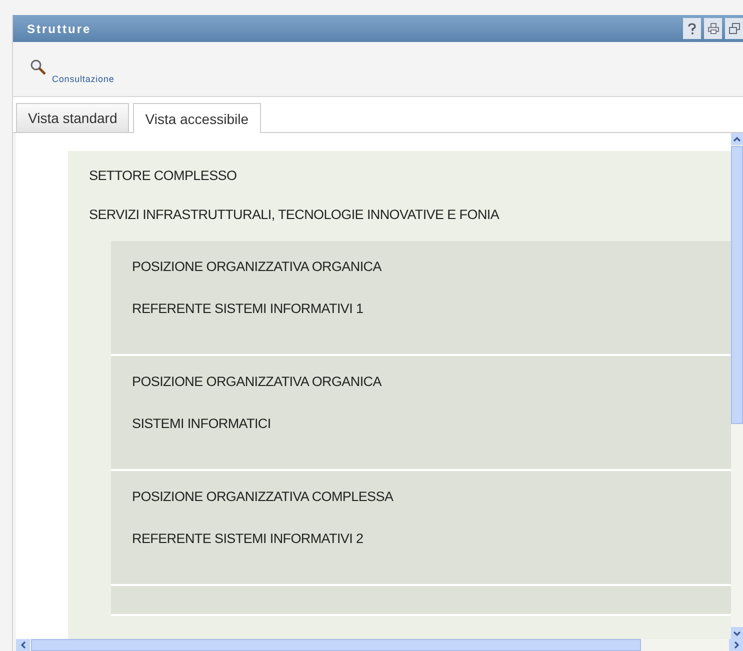 Image resolution: width=743 pixels, height=651 pixels. I want to click on help-icon, so click(692, 28).